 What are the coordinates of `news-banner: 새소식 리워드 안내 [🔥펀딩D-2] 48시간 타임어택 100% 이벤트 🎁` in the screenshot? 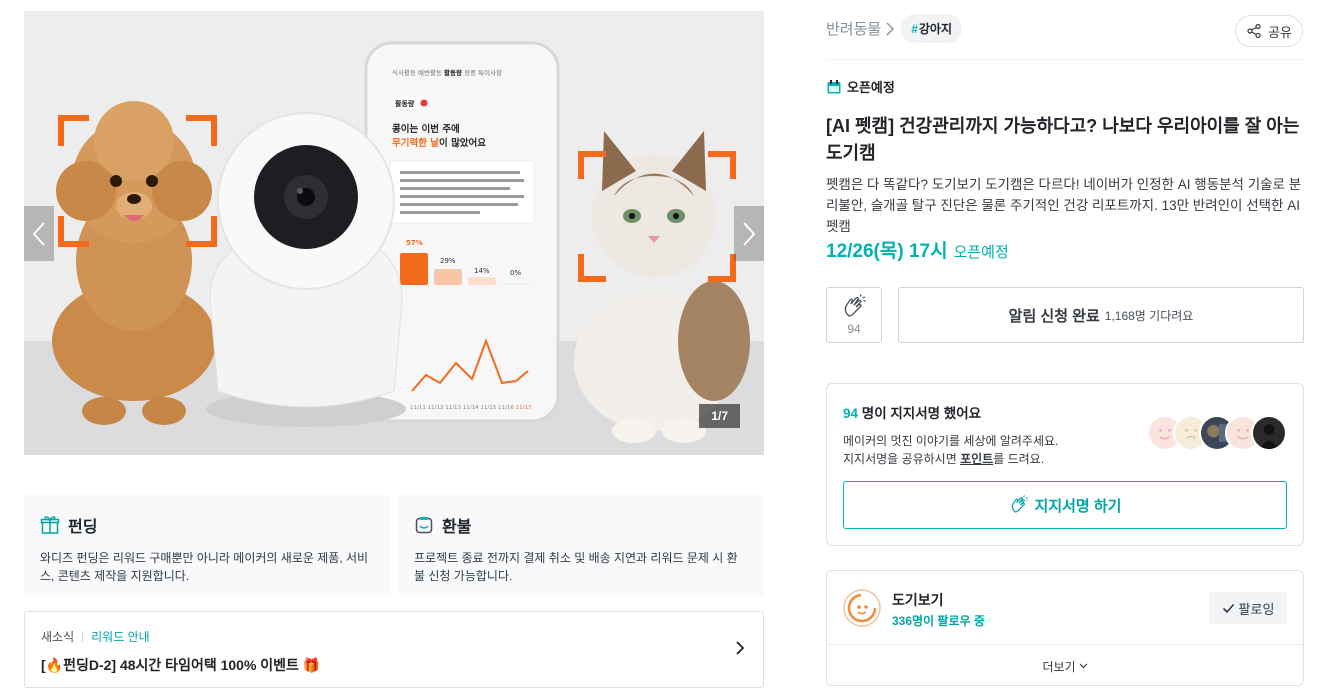 It's located at (394, 649).